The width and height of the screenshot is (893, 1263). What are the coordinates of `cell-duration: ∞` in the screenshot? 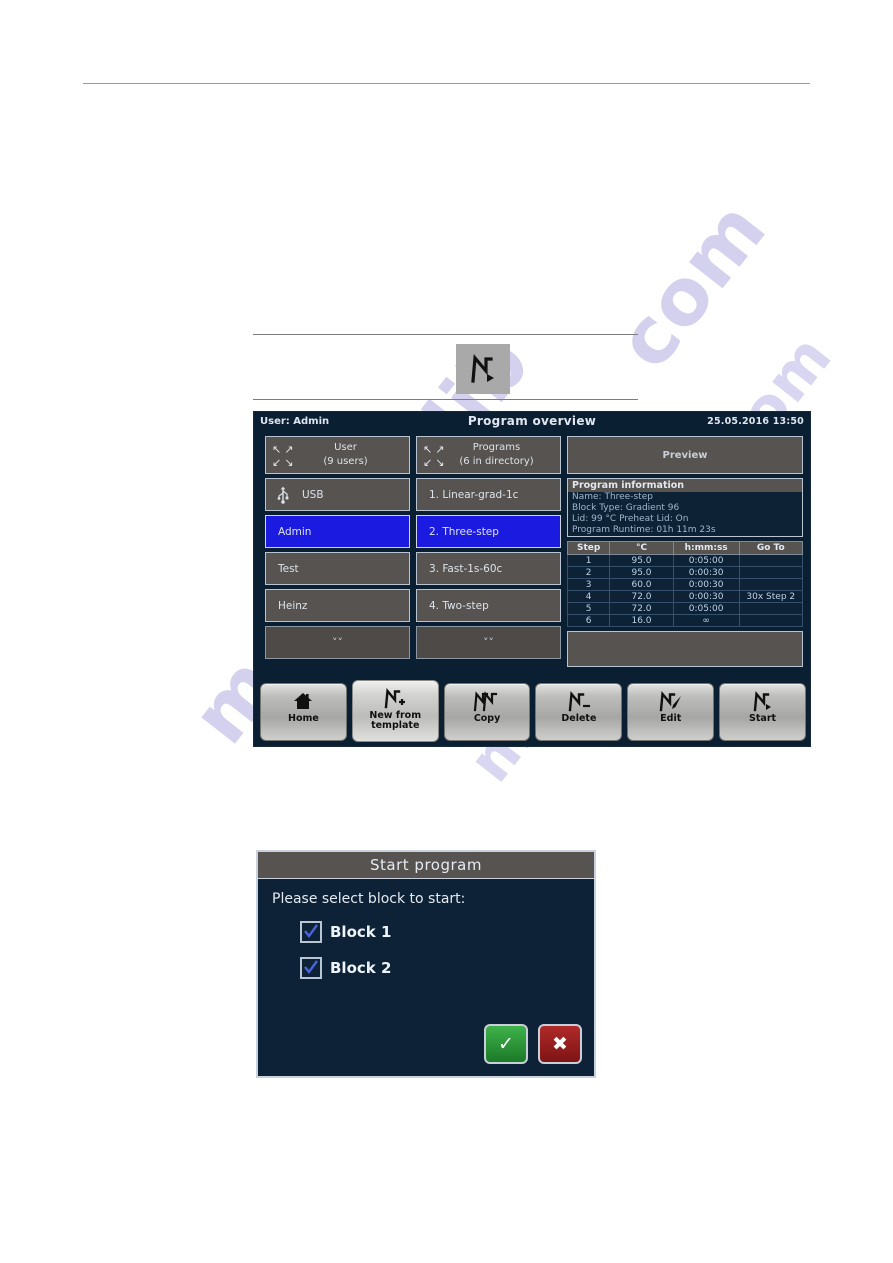 It's located at (706, 620).